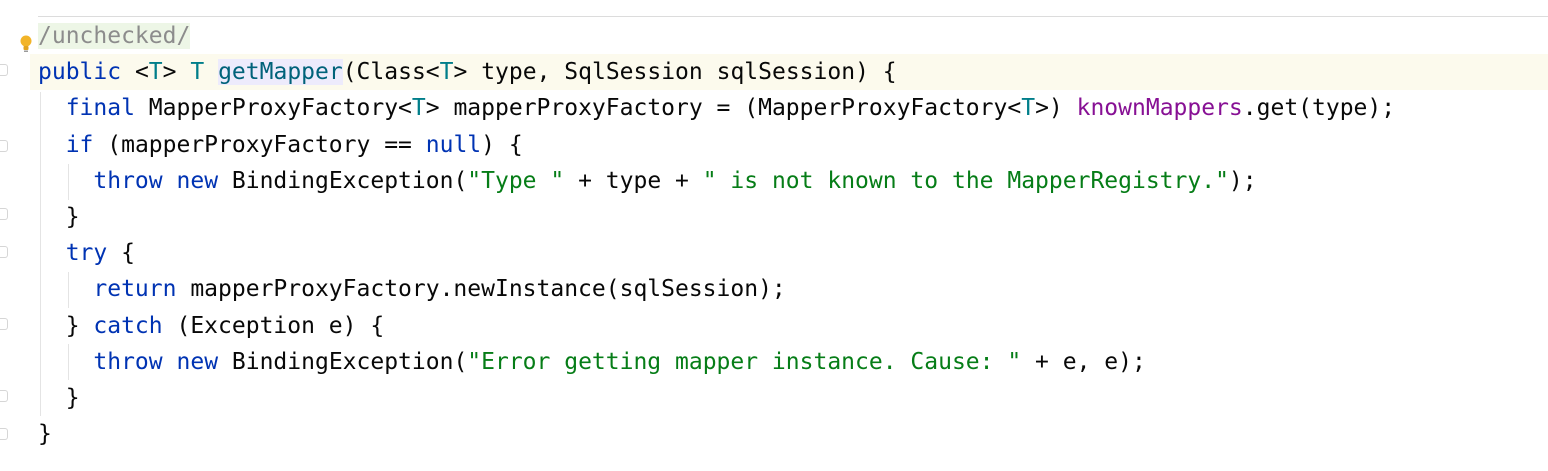 This screenshot has height=471, width=1548. What do you see at coordinates (80, 72) in the screenshot?
I see `code-token: public` at bounding box center [80, 72].